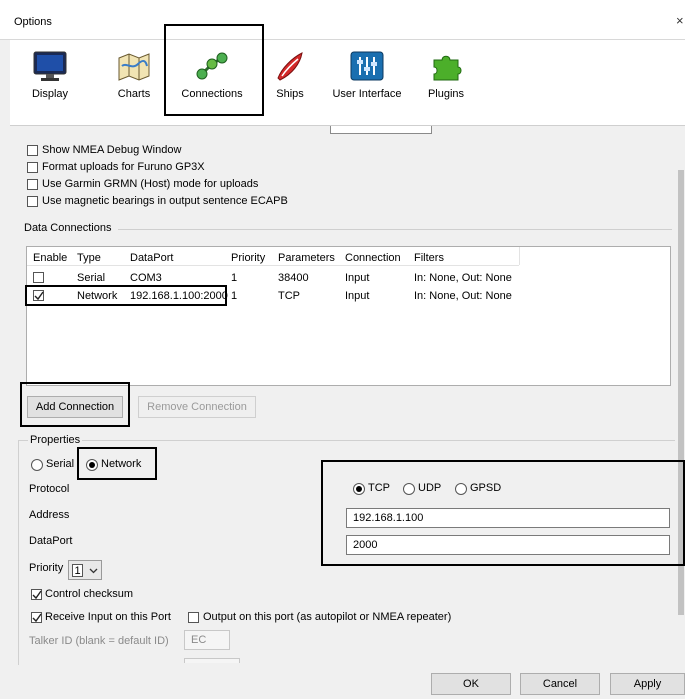 The width and height of the screenshot is (685, 699). What do you see at coordinates (447, 68) in the screenshot?
I see `plugins-icon` at bounding box center [447, 68].